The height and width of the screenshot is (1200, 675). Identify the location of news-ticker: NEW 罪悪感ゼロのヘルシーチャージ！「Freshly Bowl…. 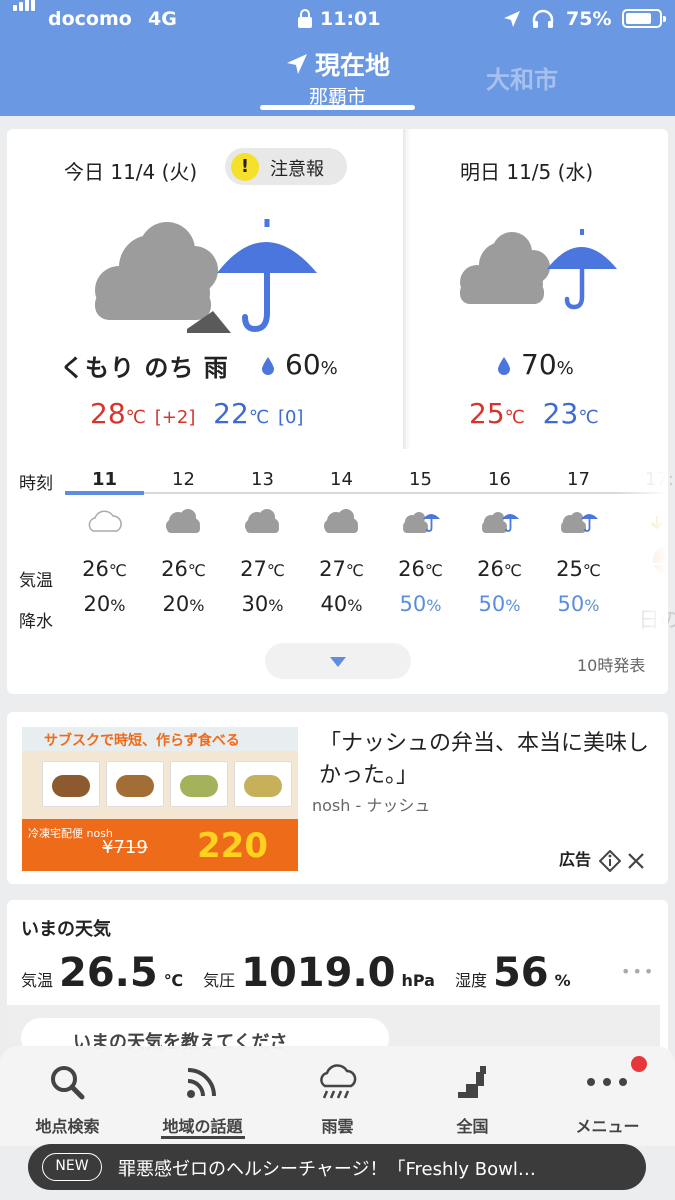
(337, 1167).